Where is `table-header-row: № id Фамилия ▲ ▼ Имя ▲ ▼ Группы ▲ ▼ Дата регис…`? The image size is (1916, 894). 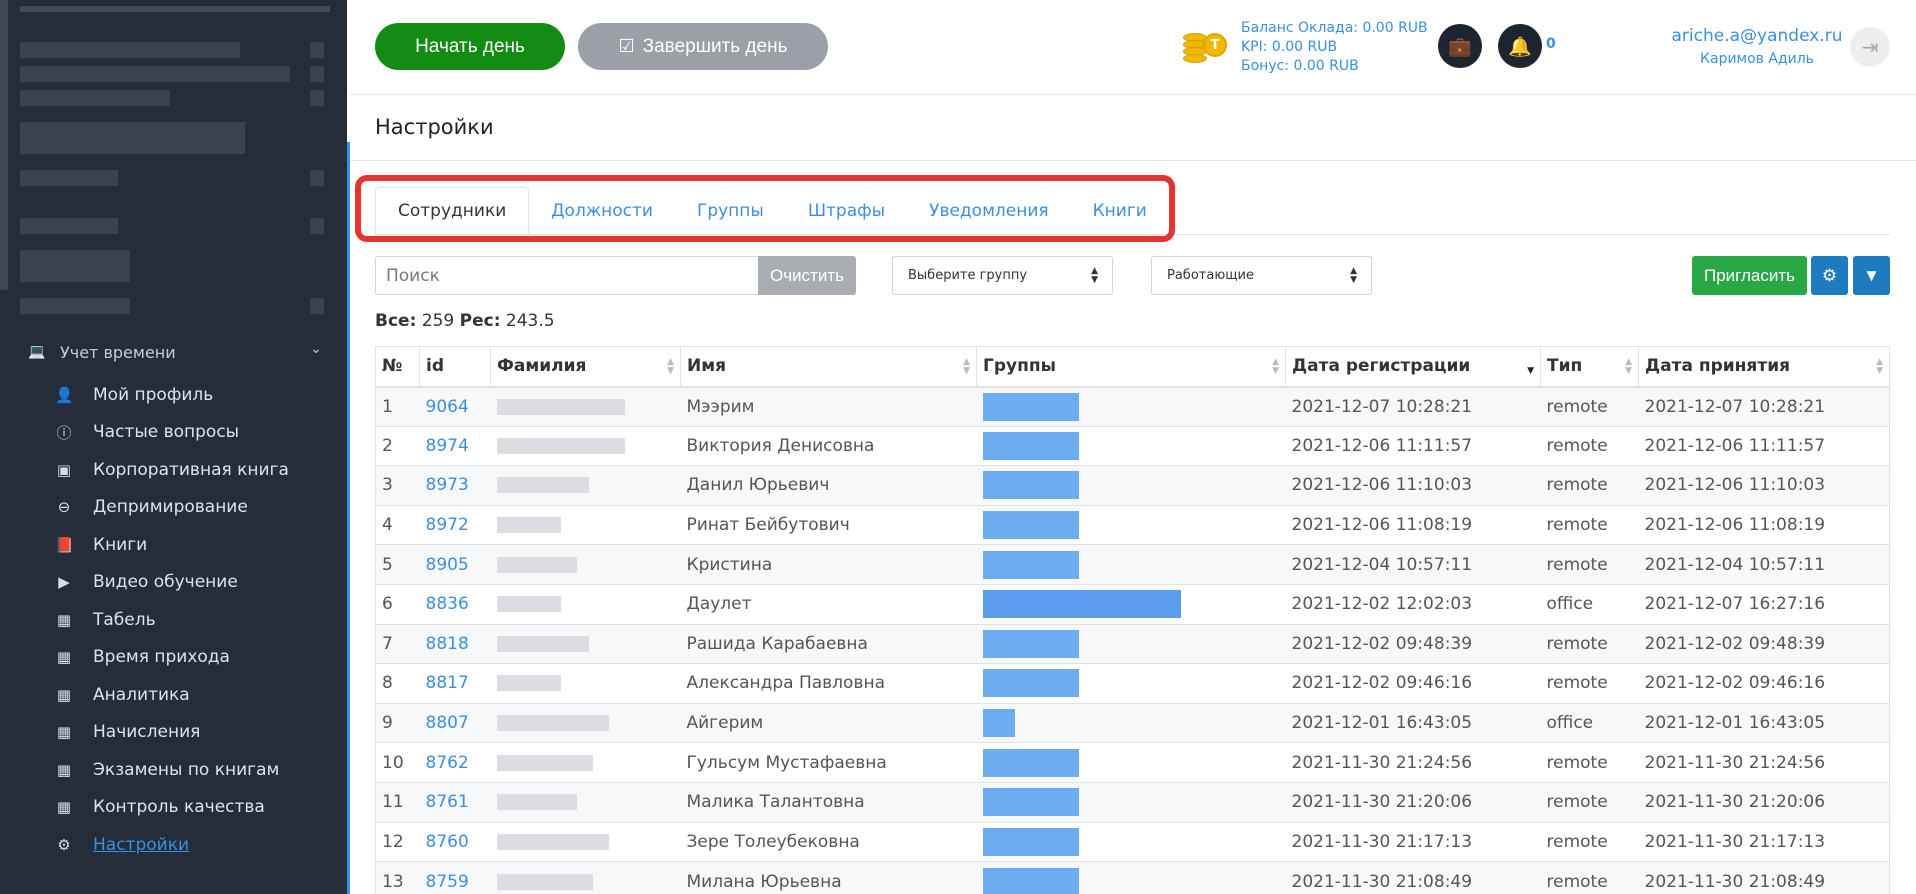
table-header-row: № id Фамилия ▲ ▼ Имя ▲ ▼ Группы ▲ ▼ Дата регис… is located at coordinates (1132, 367).